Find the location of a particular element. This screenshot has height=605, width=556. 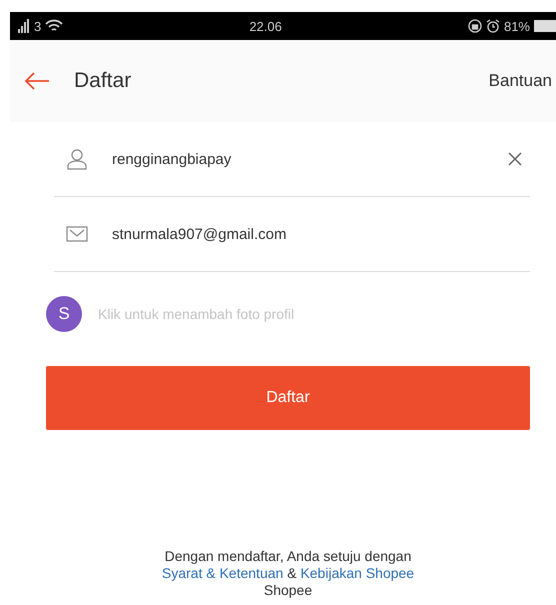

back-arrow-icon is located at coordinates (37, 81).